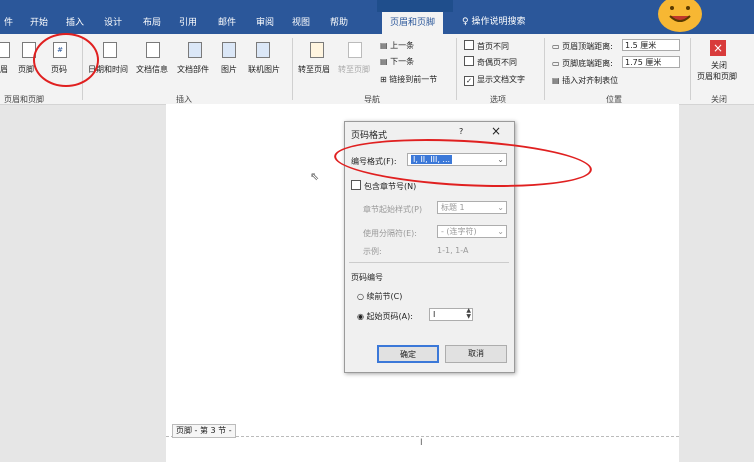  Describe the element at coordinates (422, 436) in the screenshot. I see `footer-boundary` at that location.